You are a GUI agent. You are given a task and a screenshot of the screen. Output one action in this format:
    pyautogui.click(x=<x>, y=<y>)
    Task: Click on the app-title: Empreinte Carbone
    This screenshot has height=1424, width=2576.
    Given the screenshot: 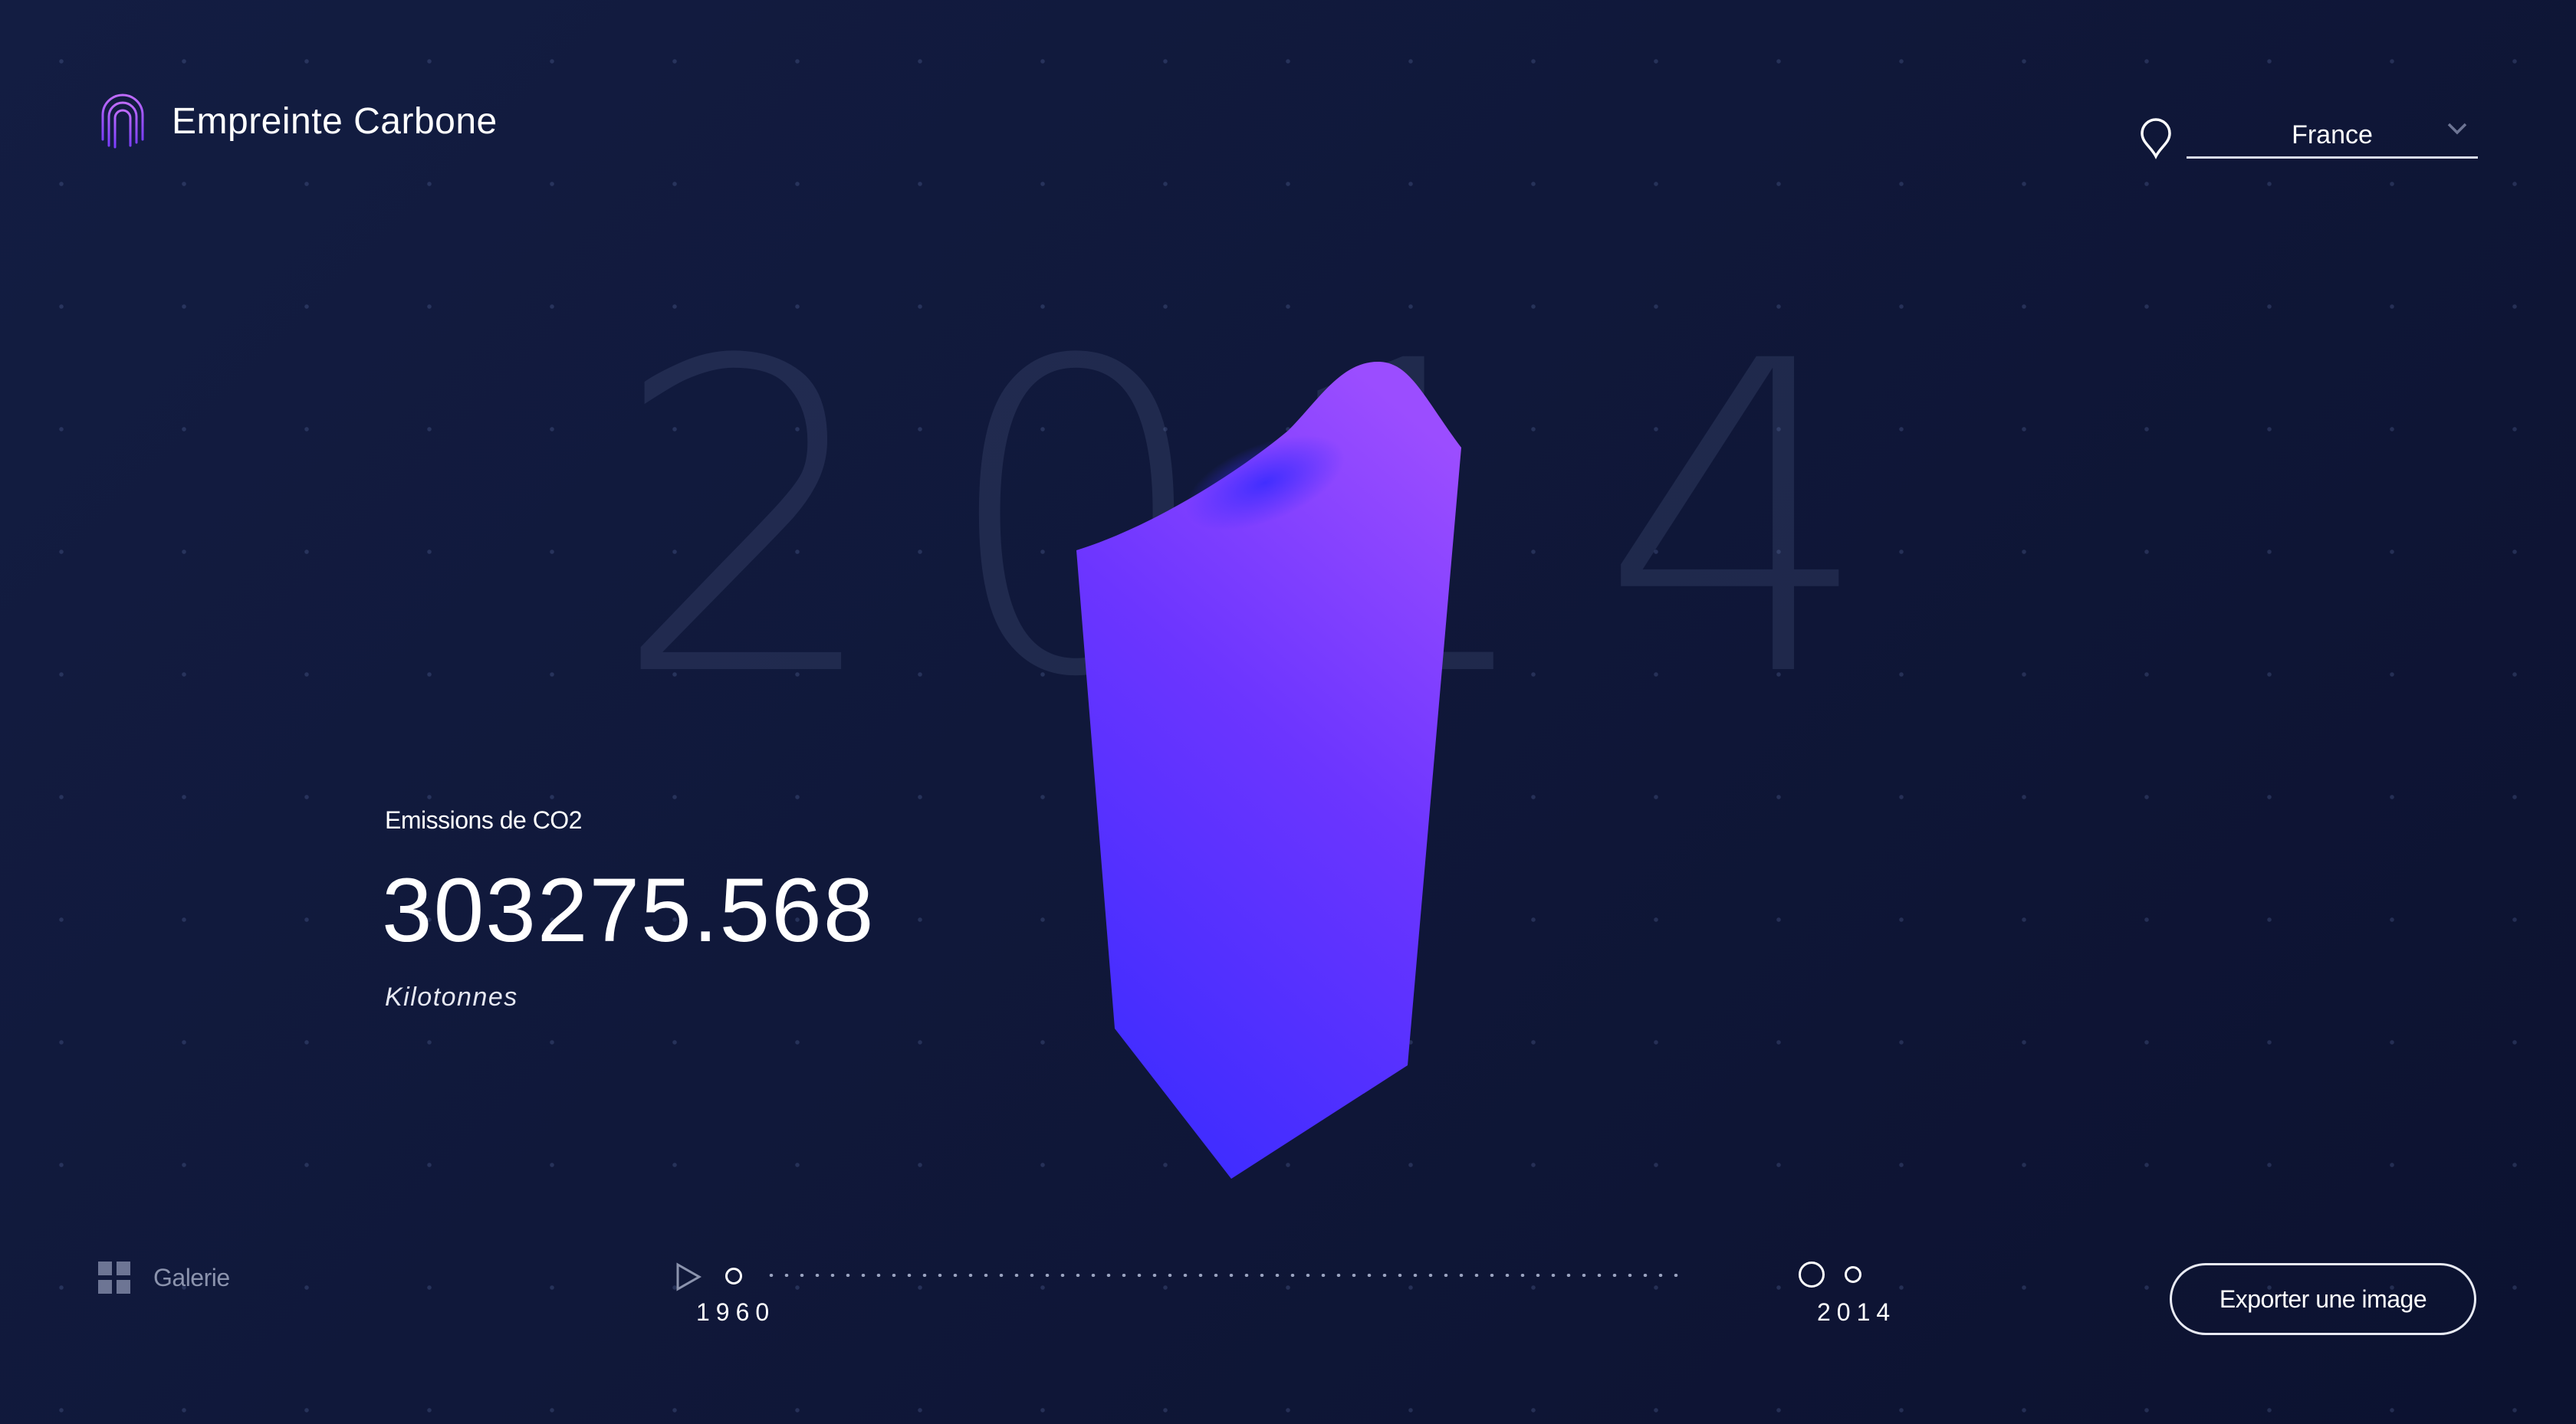 What is the action you would take?
    pyautogui.click(x=335, y=121)
    